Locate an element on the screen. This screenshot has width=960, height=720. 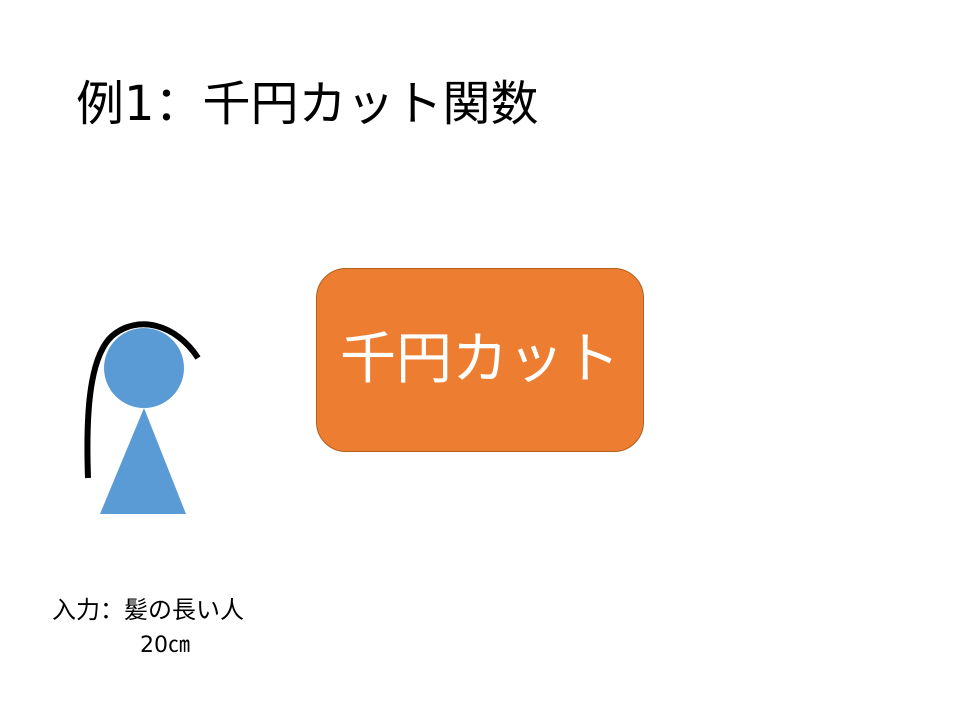
function-box: 千円カット is located at coordinates (480, 360).